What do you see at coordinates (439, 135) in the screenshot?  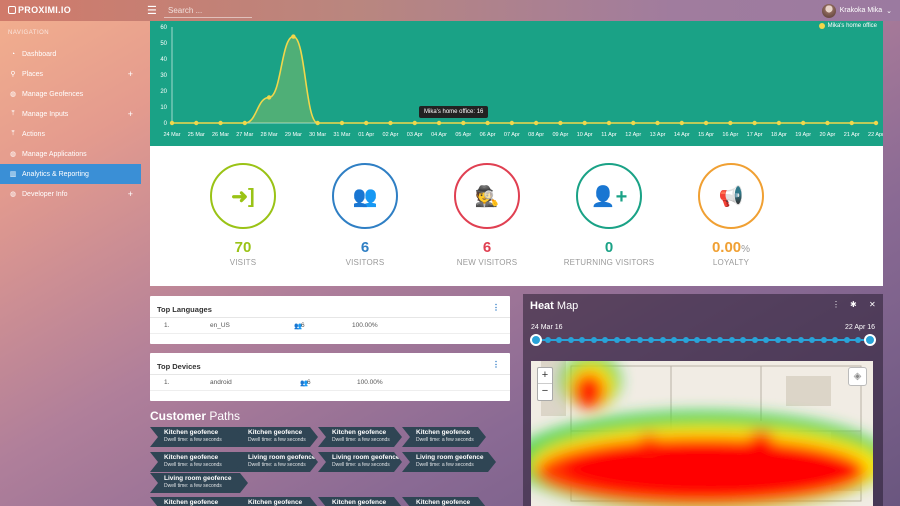 I see `x-tick-label: 04 Apr` at bounding box center [439, 135].